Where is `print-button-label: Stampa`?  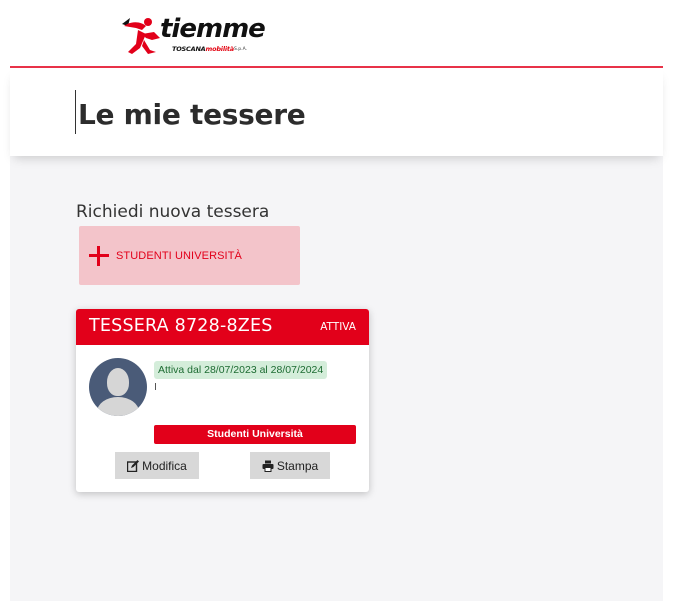 print-button-label: Stampa is located at coordinates (297, 465).